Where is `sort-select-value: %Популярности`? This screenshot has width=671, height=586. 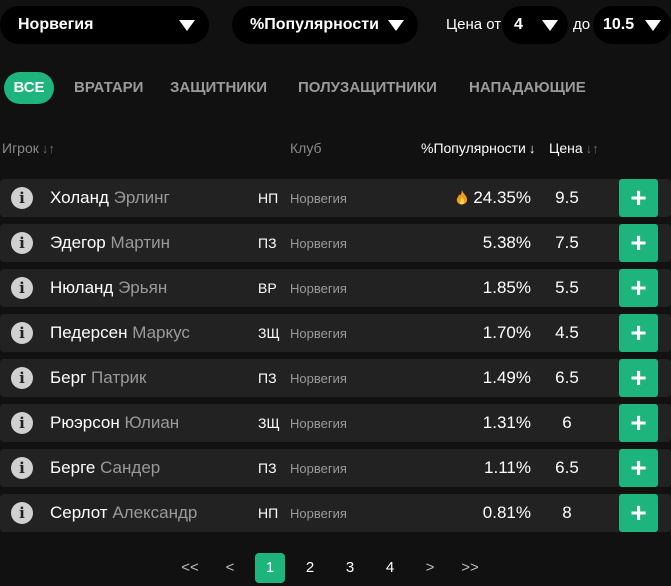
sort-select-value: %Популярности is located at coordinates (314, 24).